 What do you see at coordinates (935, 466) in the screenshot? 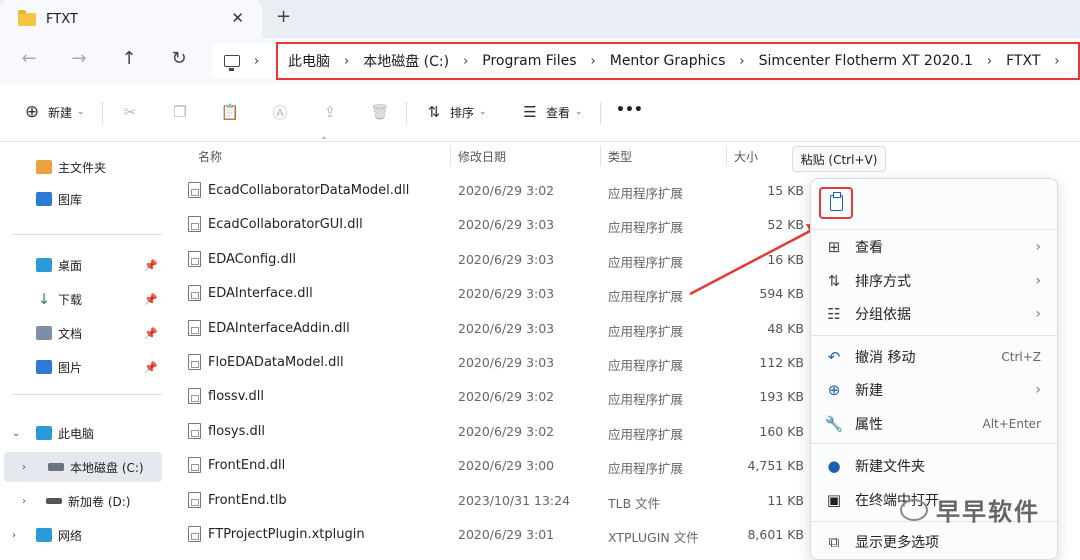
I see `menu-item-new-folder: ● 新建文件夹` at bounding box center [935, 466].